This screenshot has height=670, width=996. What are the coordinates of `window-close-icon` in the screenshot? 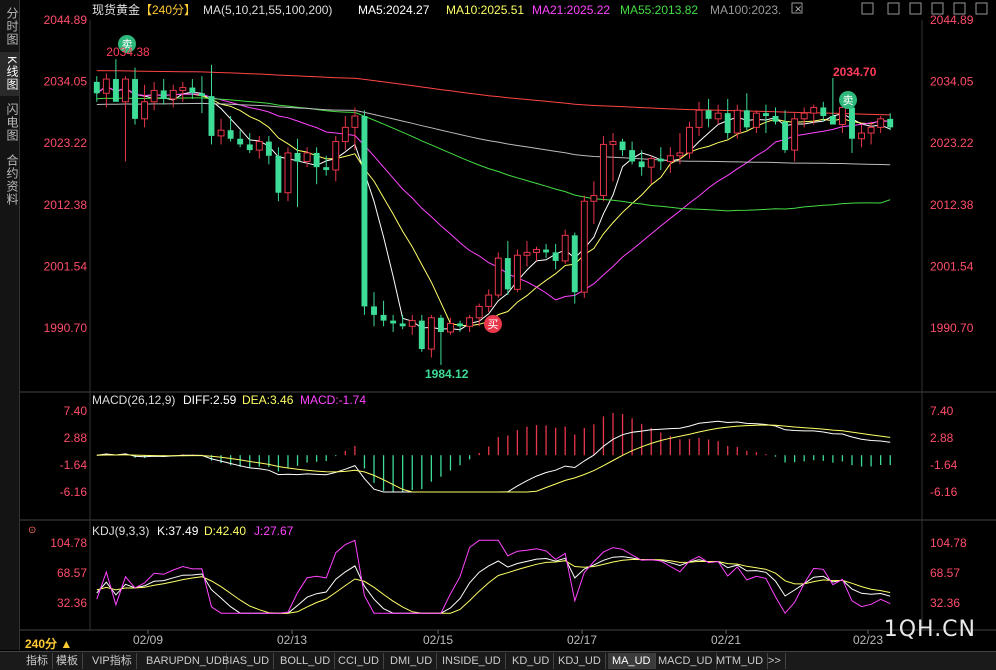 It's located at (981, 8).